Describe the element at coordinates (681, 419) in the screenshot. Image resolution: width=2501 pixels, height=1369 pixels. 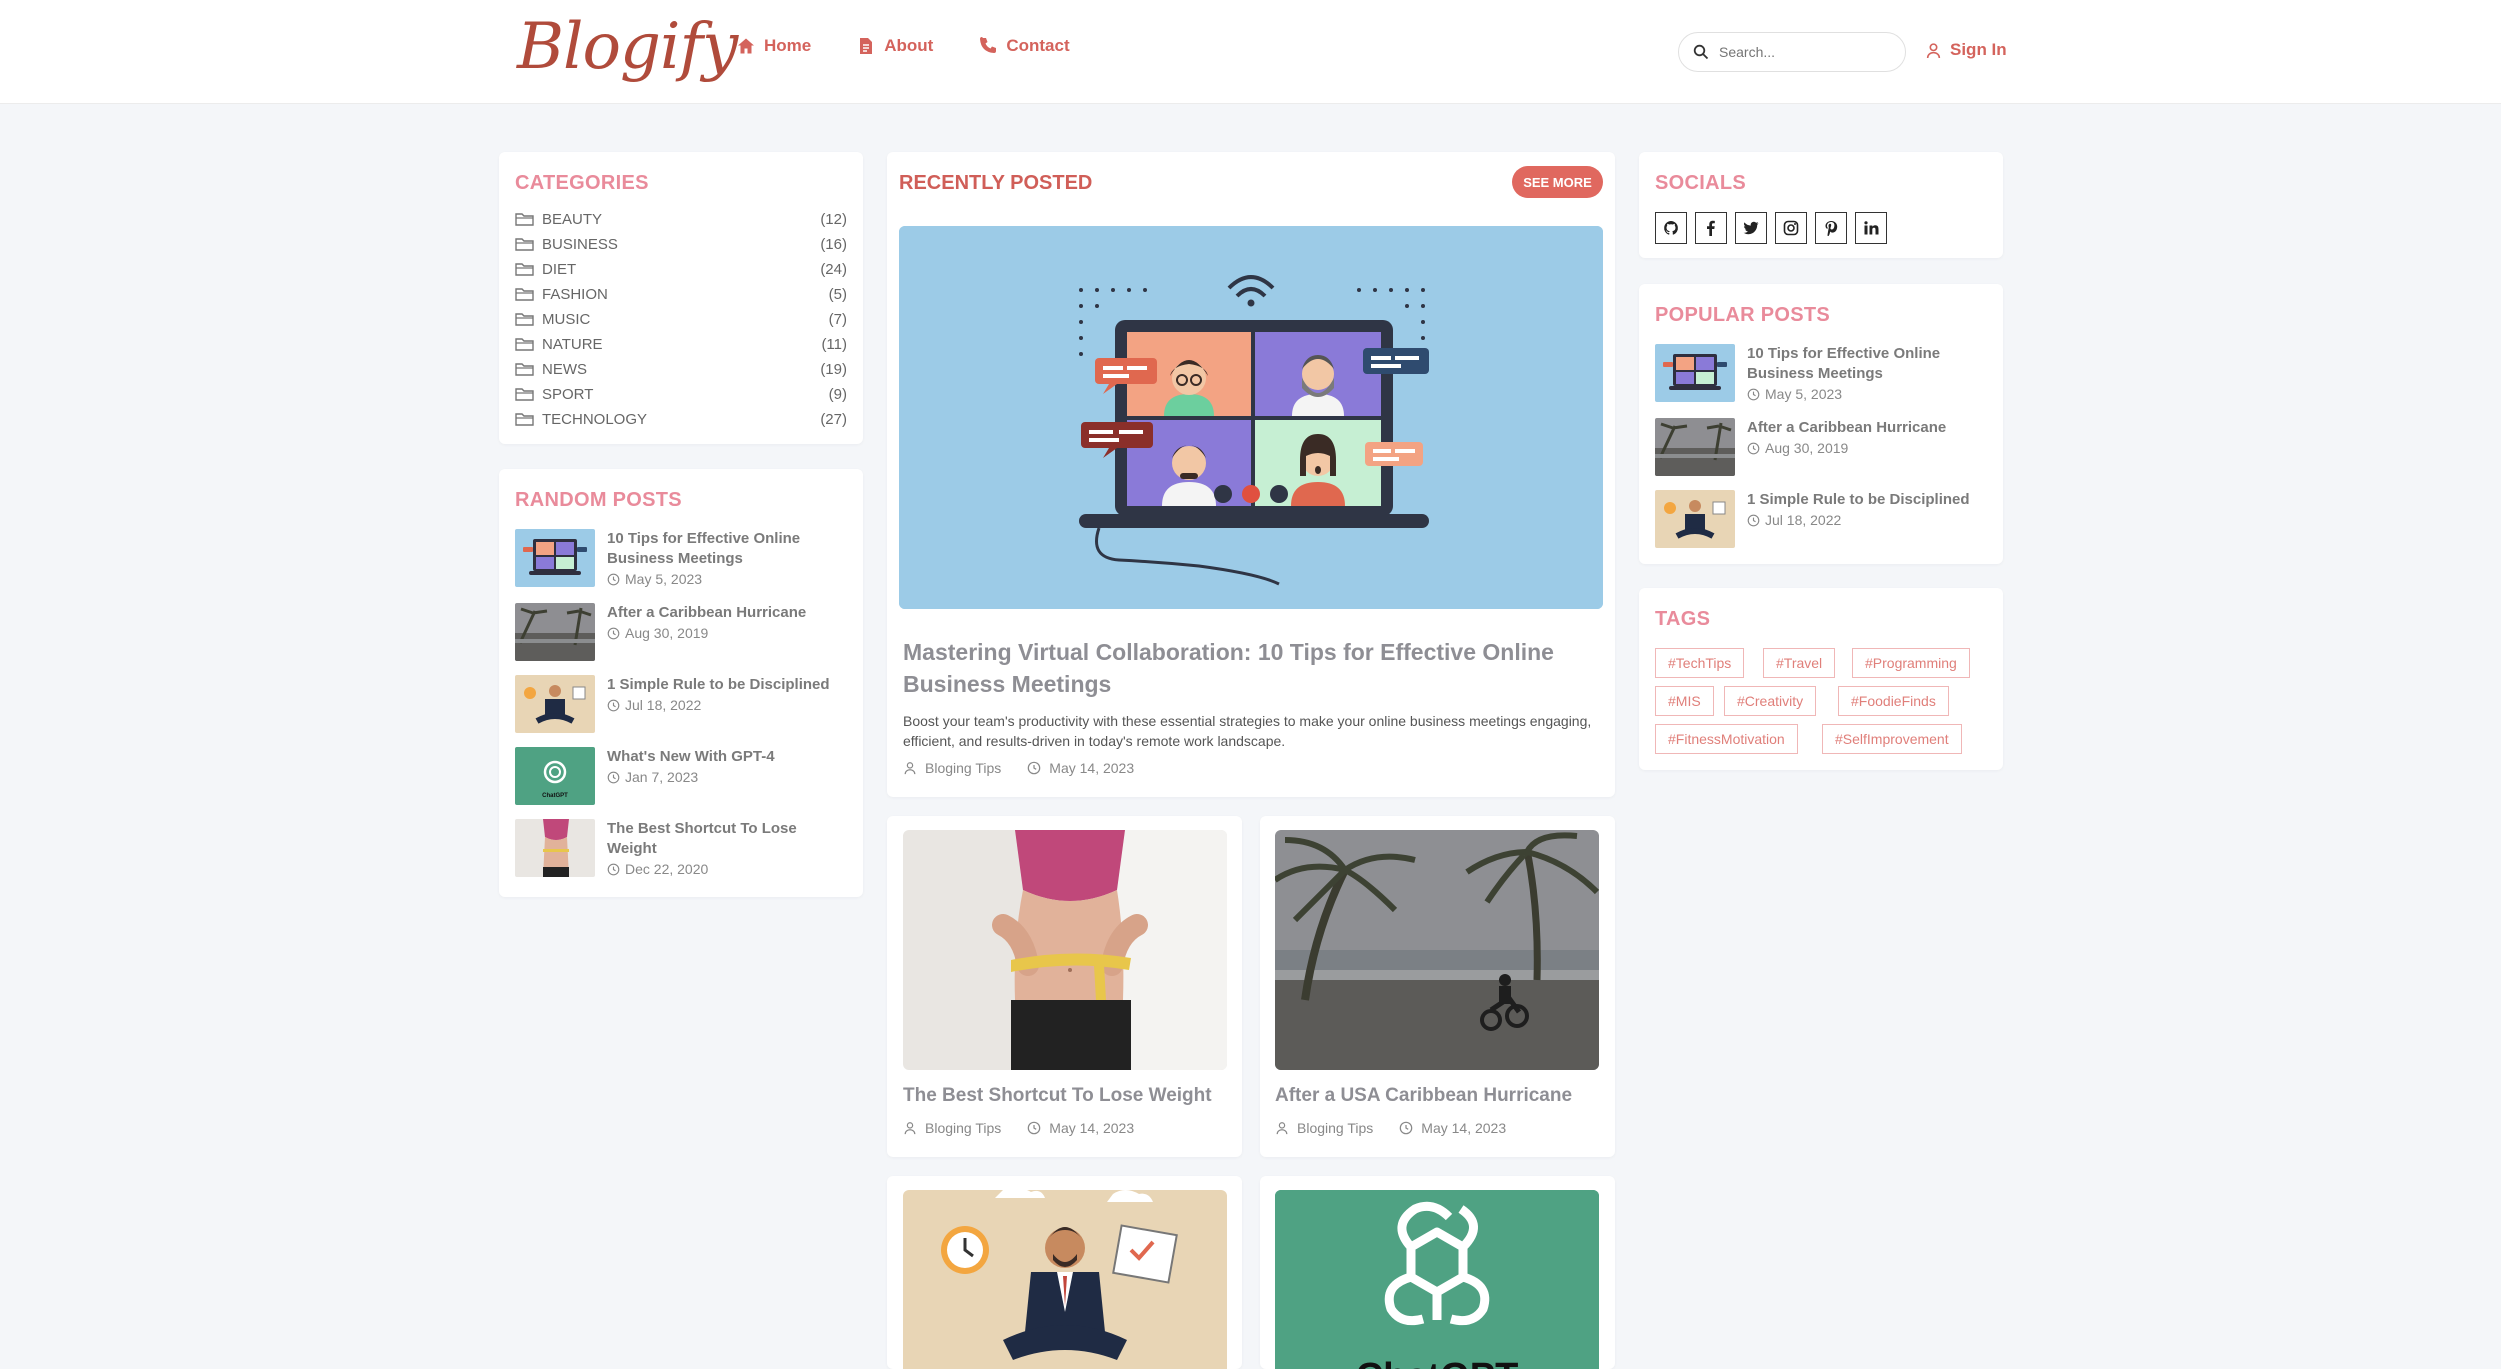
I see `category-item: TECHNOLOGY (27)` at that location.